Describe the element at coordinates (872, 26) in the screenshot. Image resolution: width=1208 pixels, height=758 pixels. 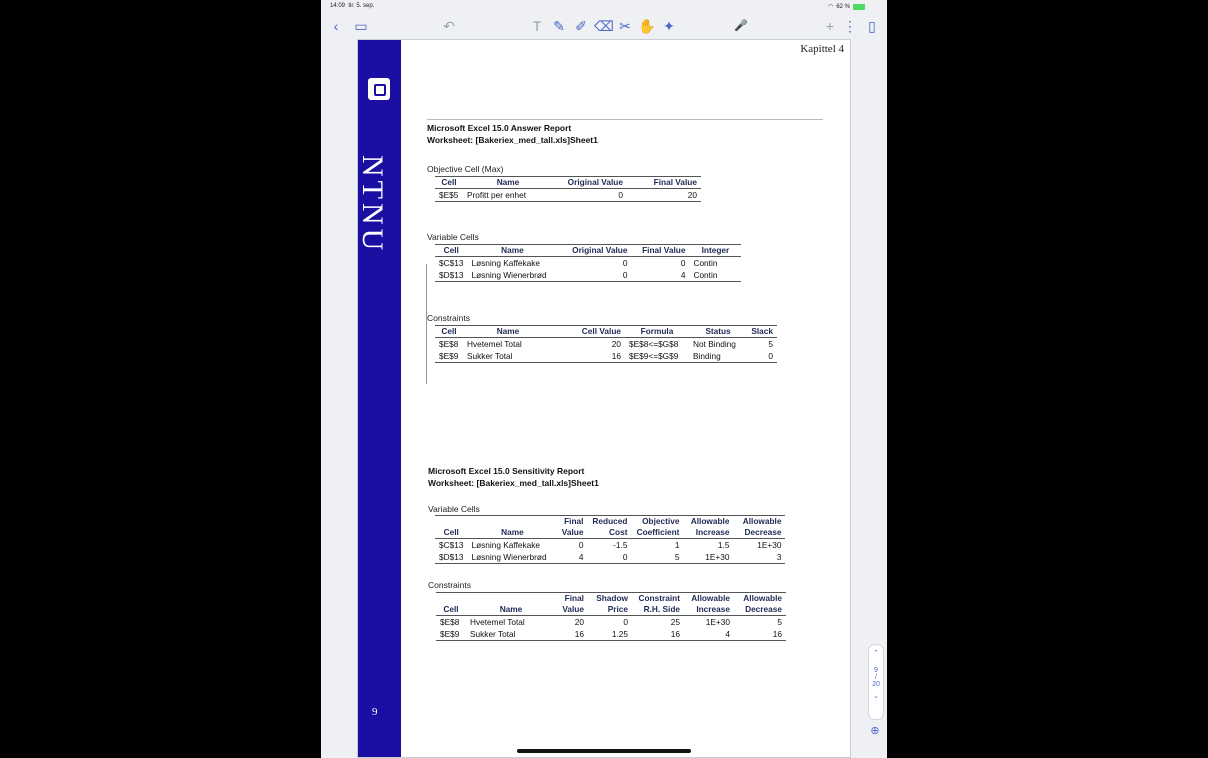
I see `sidebar-toggle-icon: ▯` at that location.